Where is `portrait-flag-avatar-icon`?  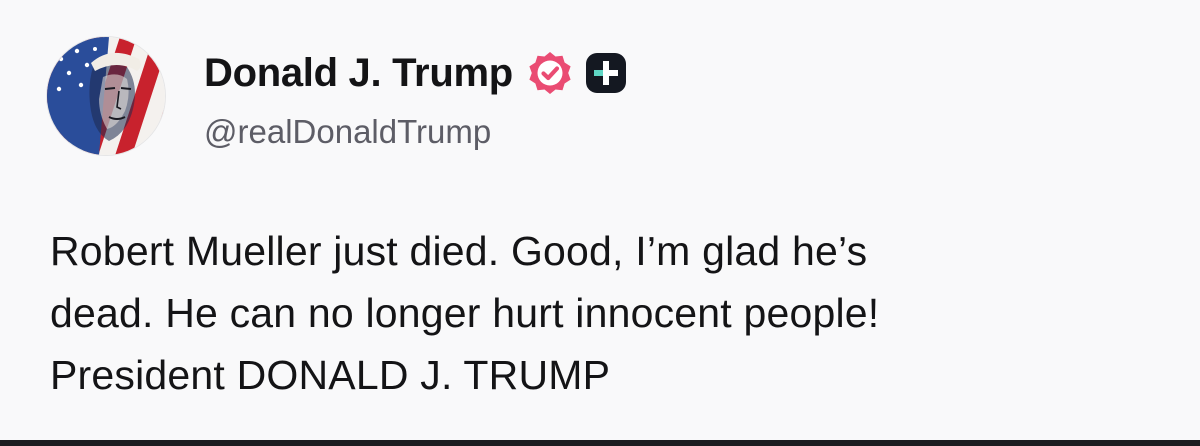 portrait-flag-avatar-icon is located at coordinates (106, 96).